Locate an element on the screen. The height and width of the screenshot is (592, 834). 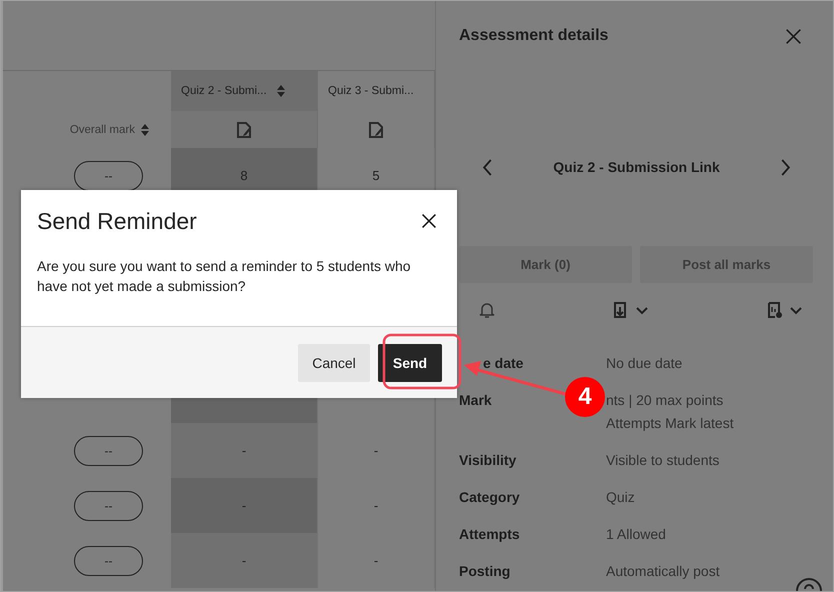
dialog-title: Send Reminder is located at coordinates (117, 221).